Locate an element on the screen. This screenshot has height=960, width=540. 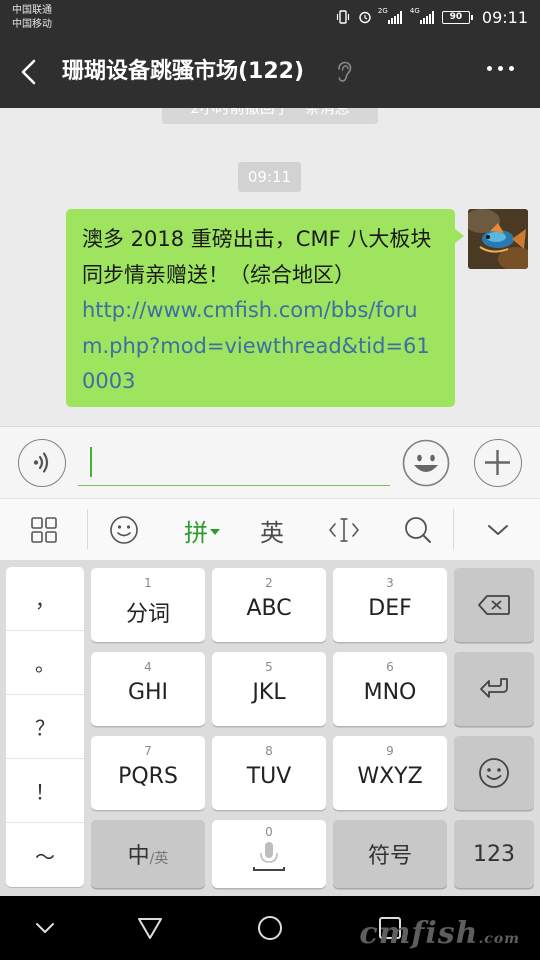
key-label: TUV is located at coordinates (269, 776).